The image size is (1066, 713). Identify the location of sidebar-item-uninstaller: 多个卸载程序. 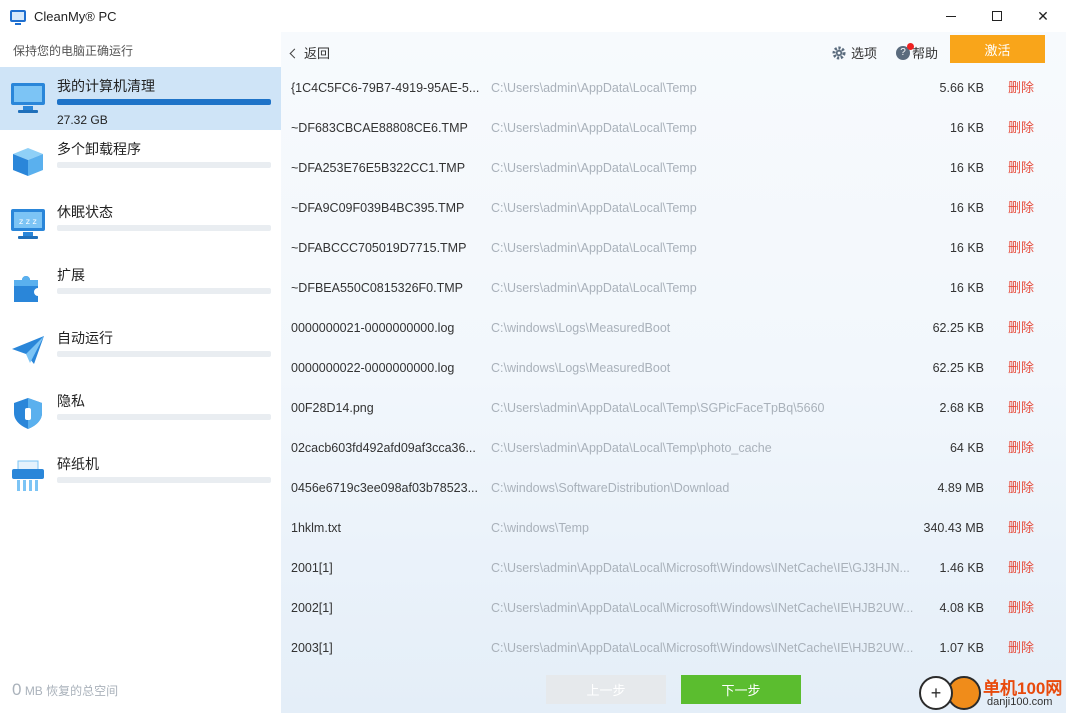
(140, 161).